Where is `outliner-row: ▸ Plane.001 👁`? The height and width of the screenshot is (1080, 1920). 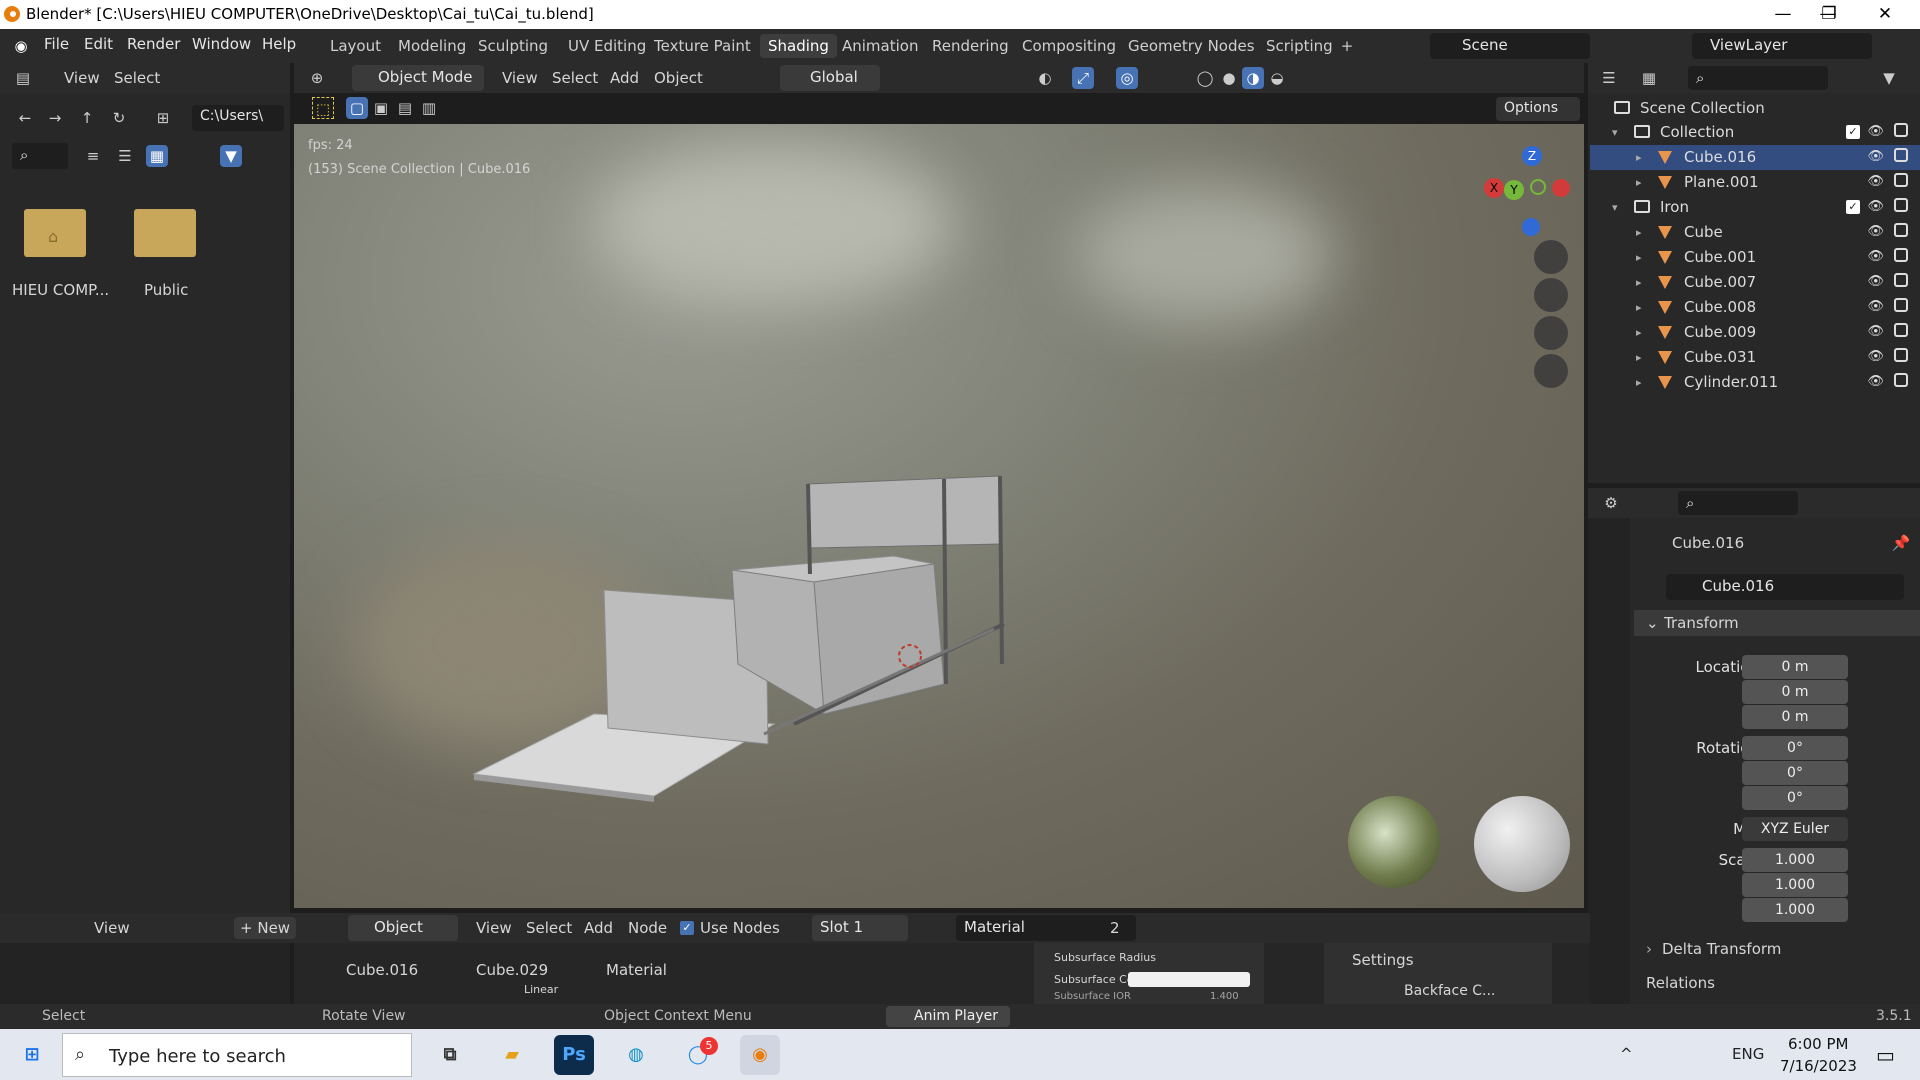
outliner-row: ▸ Plane.001 👁 is located at coordinates (1755, 182).